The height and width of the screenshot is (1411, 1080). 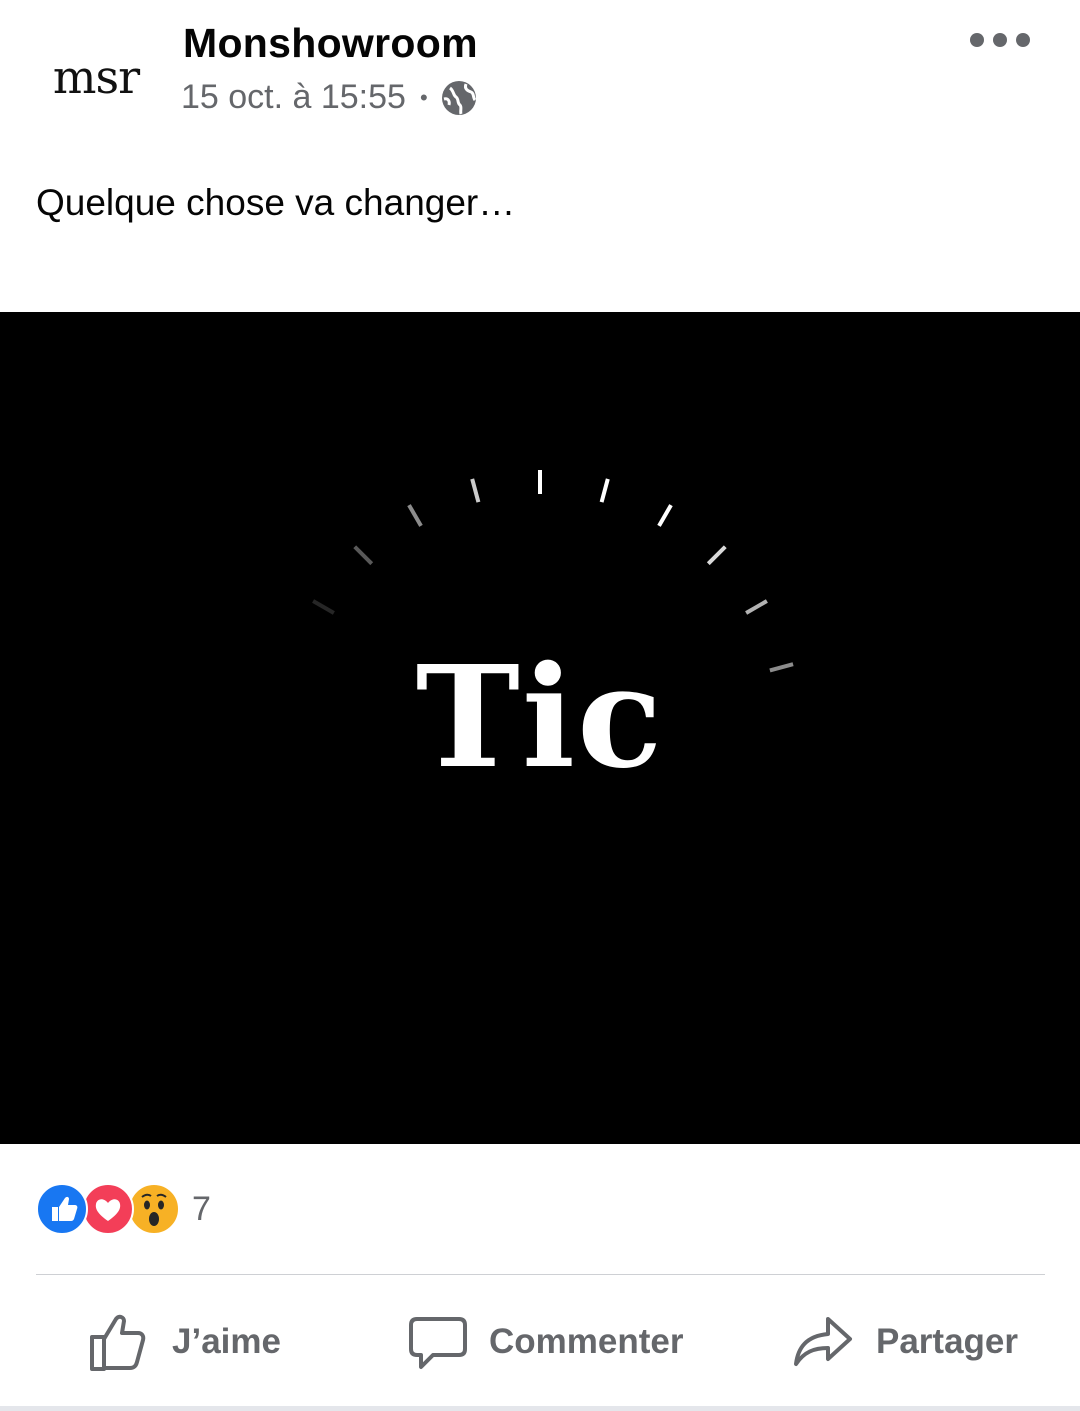 What do you see at coordinates (330, 43) in the screenshot?
I see `page-name-link: Monshowroom` at bounding box center [330, 43].